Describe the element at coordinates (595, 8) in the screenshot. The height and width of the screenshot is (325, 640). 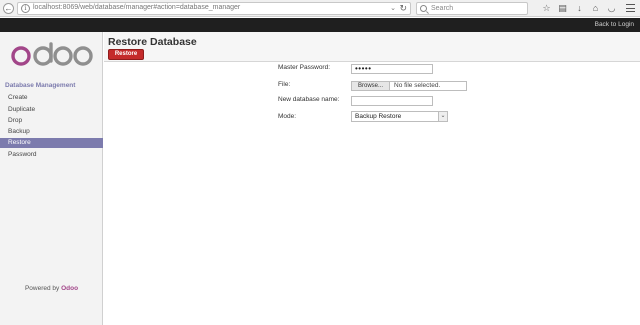
I see `home-icon: ⌂` at that location.